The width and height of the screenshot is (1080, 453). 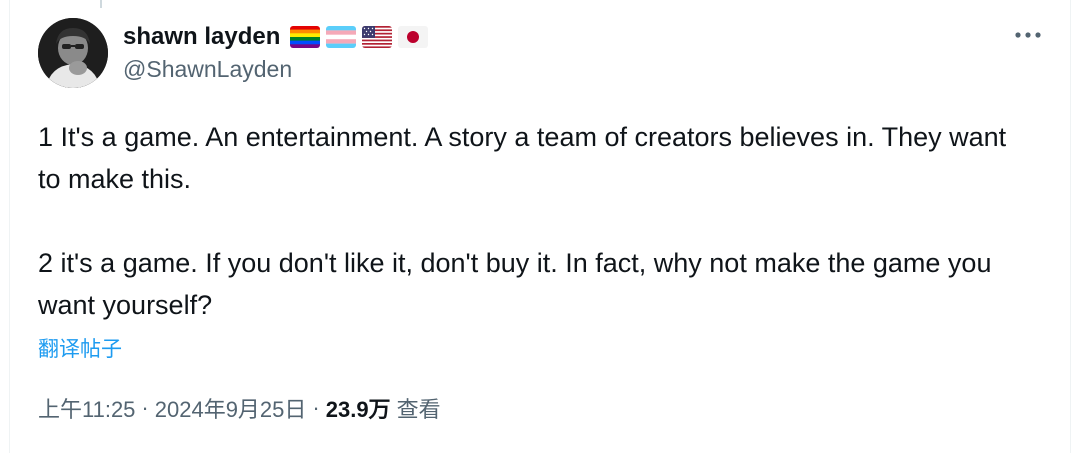 What do you see at coordinates (305, 37) in the screenshot?
I see `rainbow-pride-flag-icon` at bounding box center [305, 37].